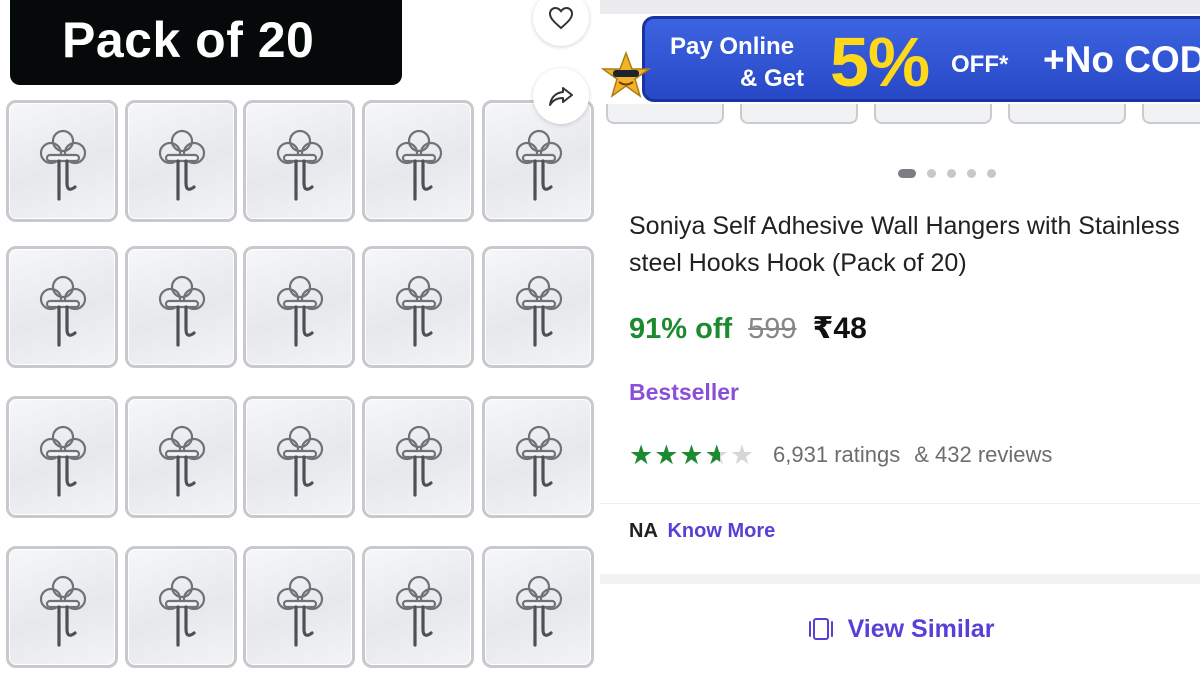 This screenshot has height=674, width=1200. I want to click on image-strip, so click(900, 117).